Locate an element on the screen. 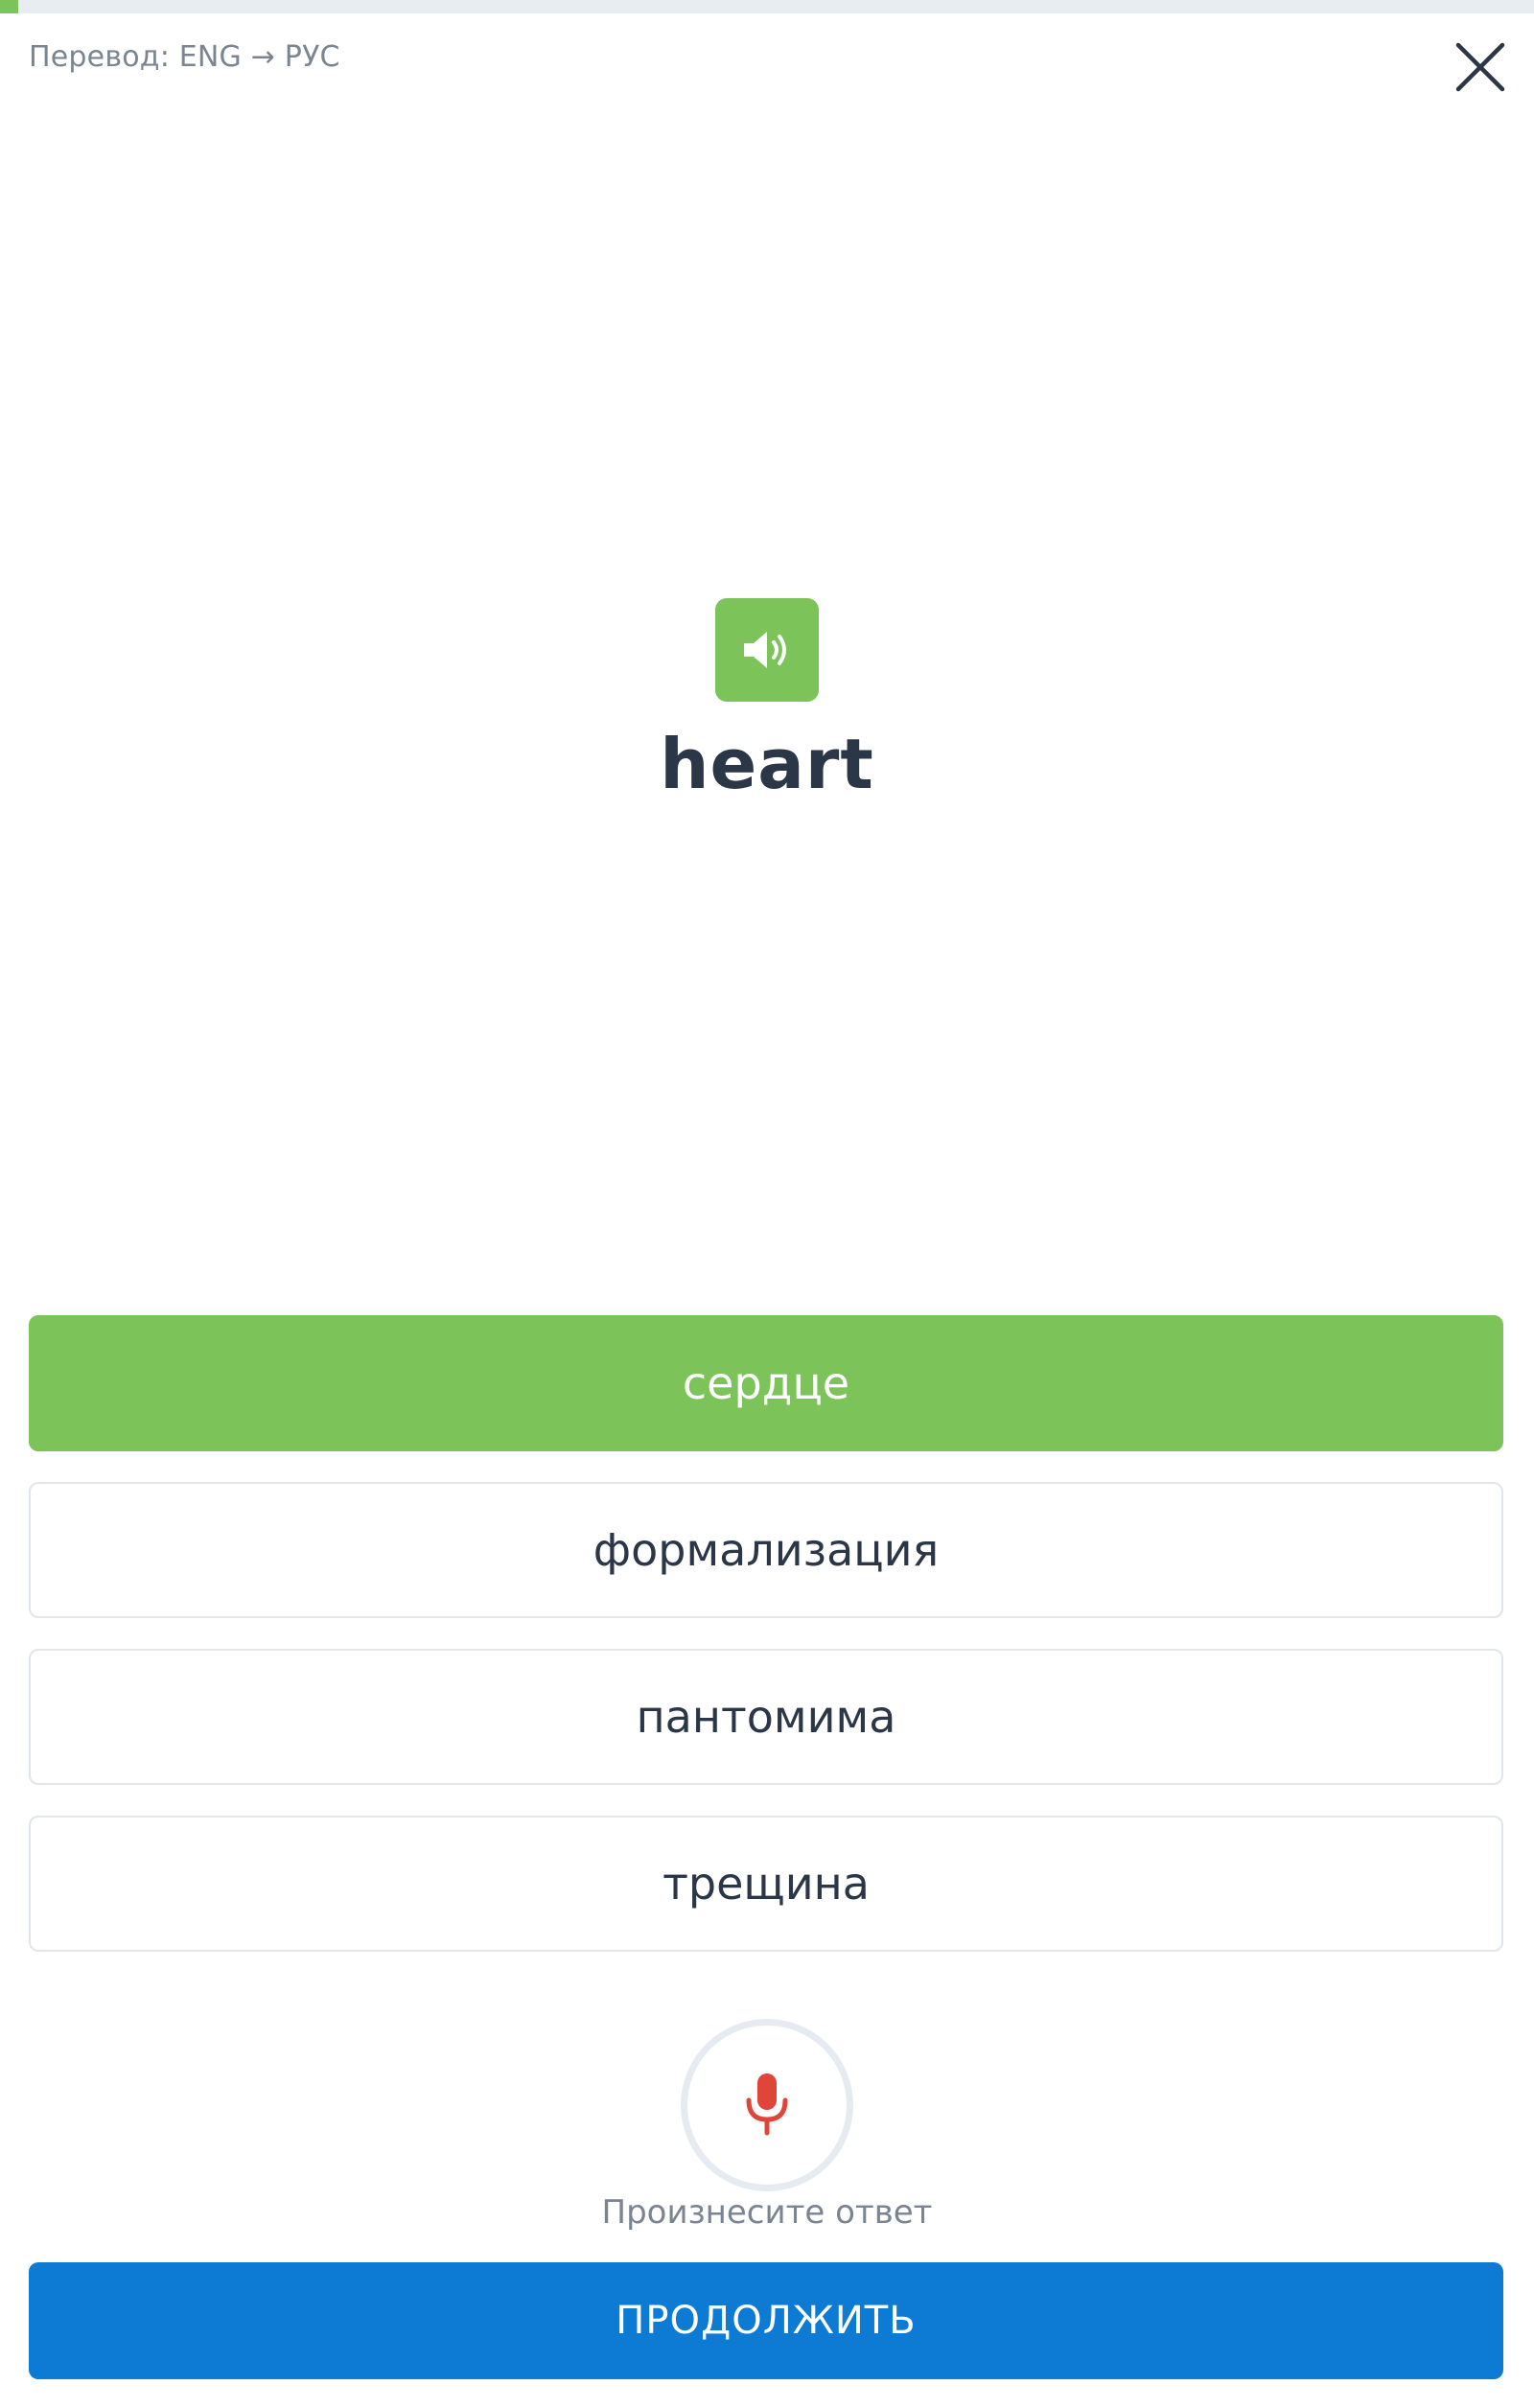  microphone-caption: Произнесите ответ is located at coordinates (767, 2212).